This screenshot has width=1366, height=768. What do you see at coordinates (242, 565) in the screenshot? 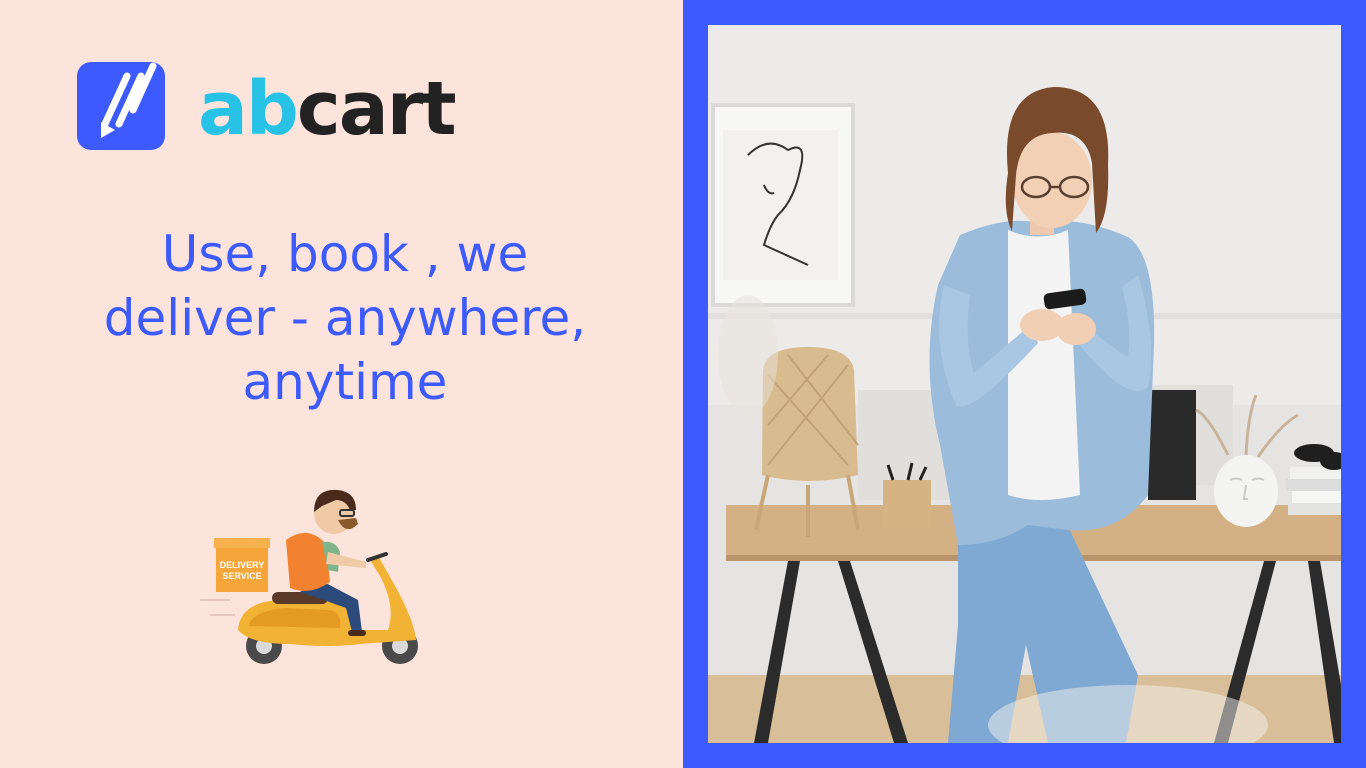
I see `box-label-line-1: DELIVERY` at bounding box center [242, 565].